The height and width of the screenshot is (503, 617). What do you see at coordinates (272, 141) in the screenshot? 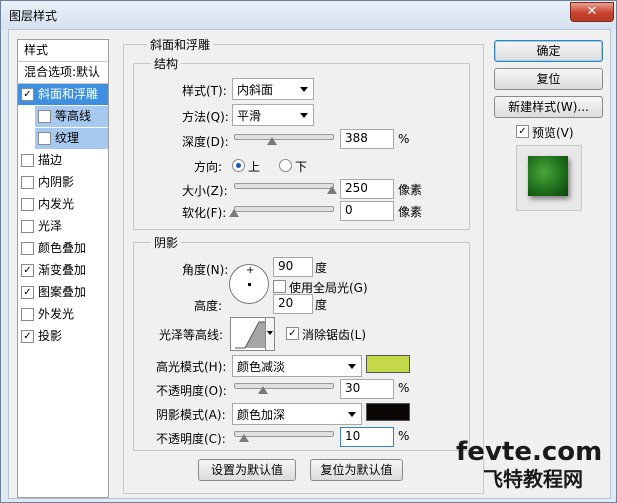
I see `depth-slider-thumb` at bounding box center [272, 141].